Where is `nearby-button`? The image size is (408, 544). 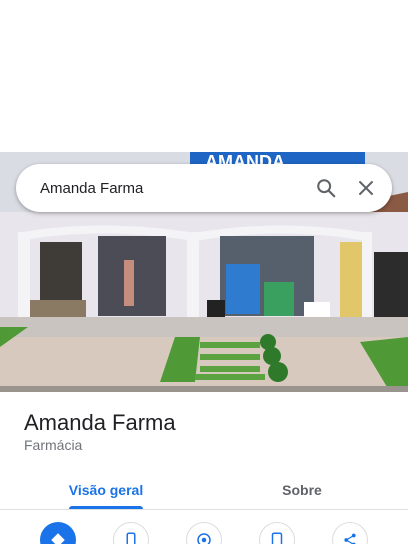 nearby-button is located at coordinates (204, 533).